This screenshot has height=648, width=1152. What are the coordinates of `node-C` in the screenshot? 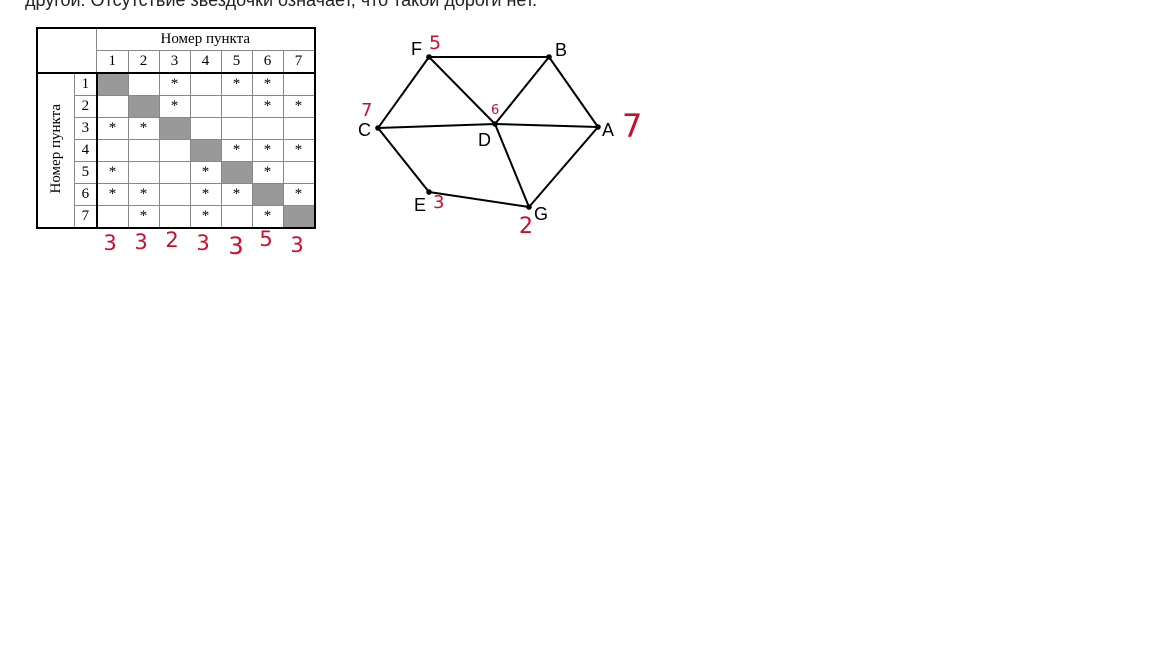 It's located at (378, 128).